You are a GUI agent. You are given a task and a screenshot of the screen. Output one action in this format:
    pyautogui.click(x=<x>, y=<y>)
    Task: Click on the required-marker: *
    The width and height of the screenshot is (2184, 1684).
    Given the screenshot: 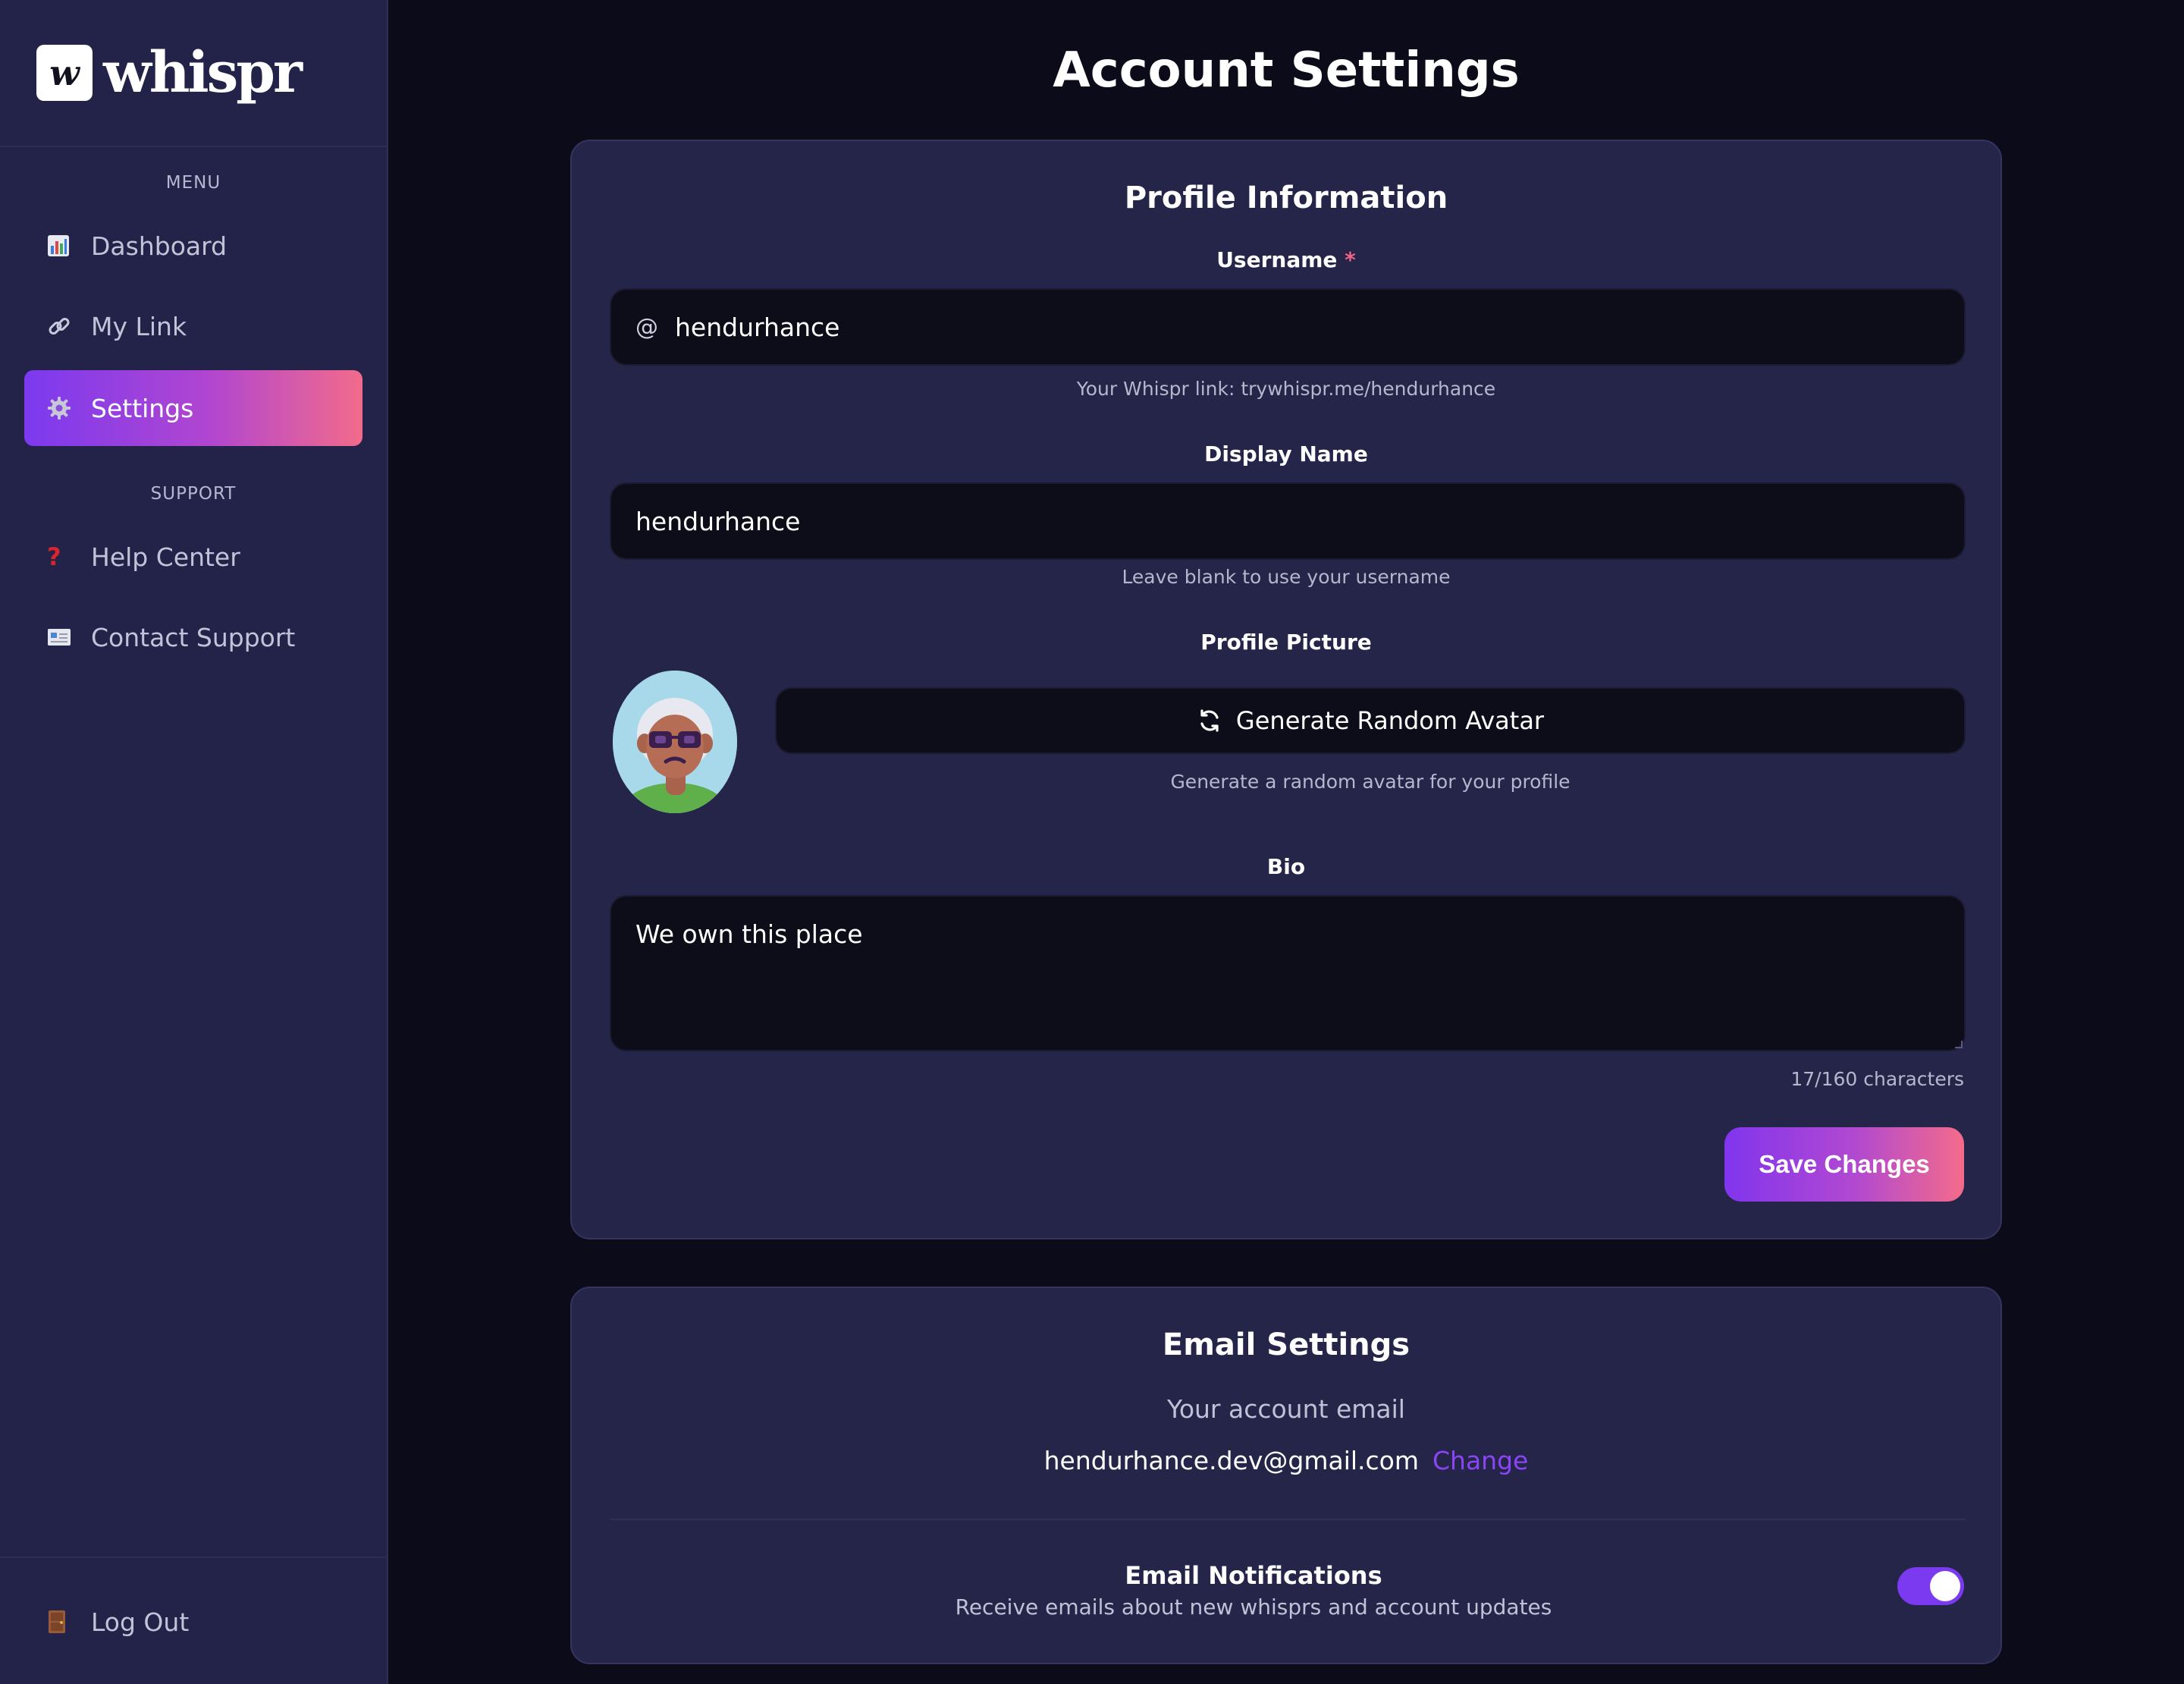 What is the action you would take?
    pyautogui.click(x=1350, y=259)
    